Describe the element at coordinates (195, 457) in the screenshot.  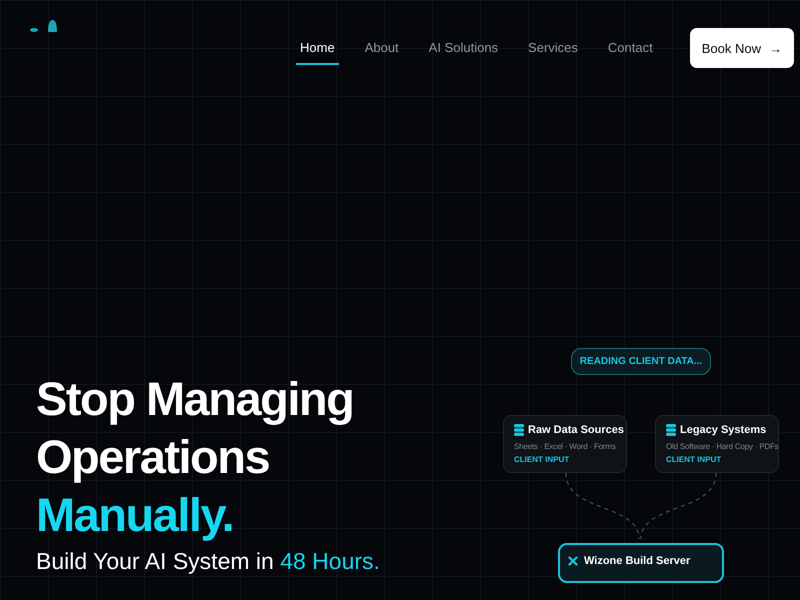
I see `hero-heading: Stop Managing Operations Manually.` at that location.